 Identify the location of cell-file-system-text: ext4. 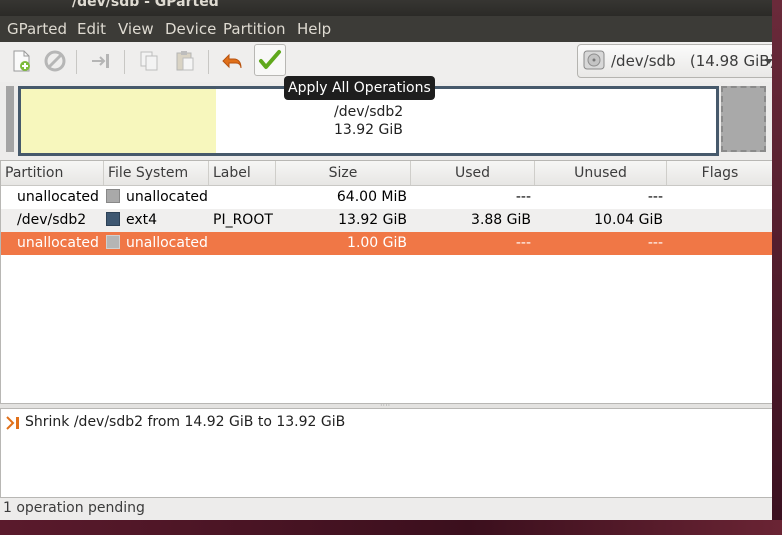
(142, 220).